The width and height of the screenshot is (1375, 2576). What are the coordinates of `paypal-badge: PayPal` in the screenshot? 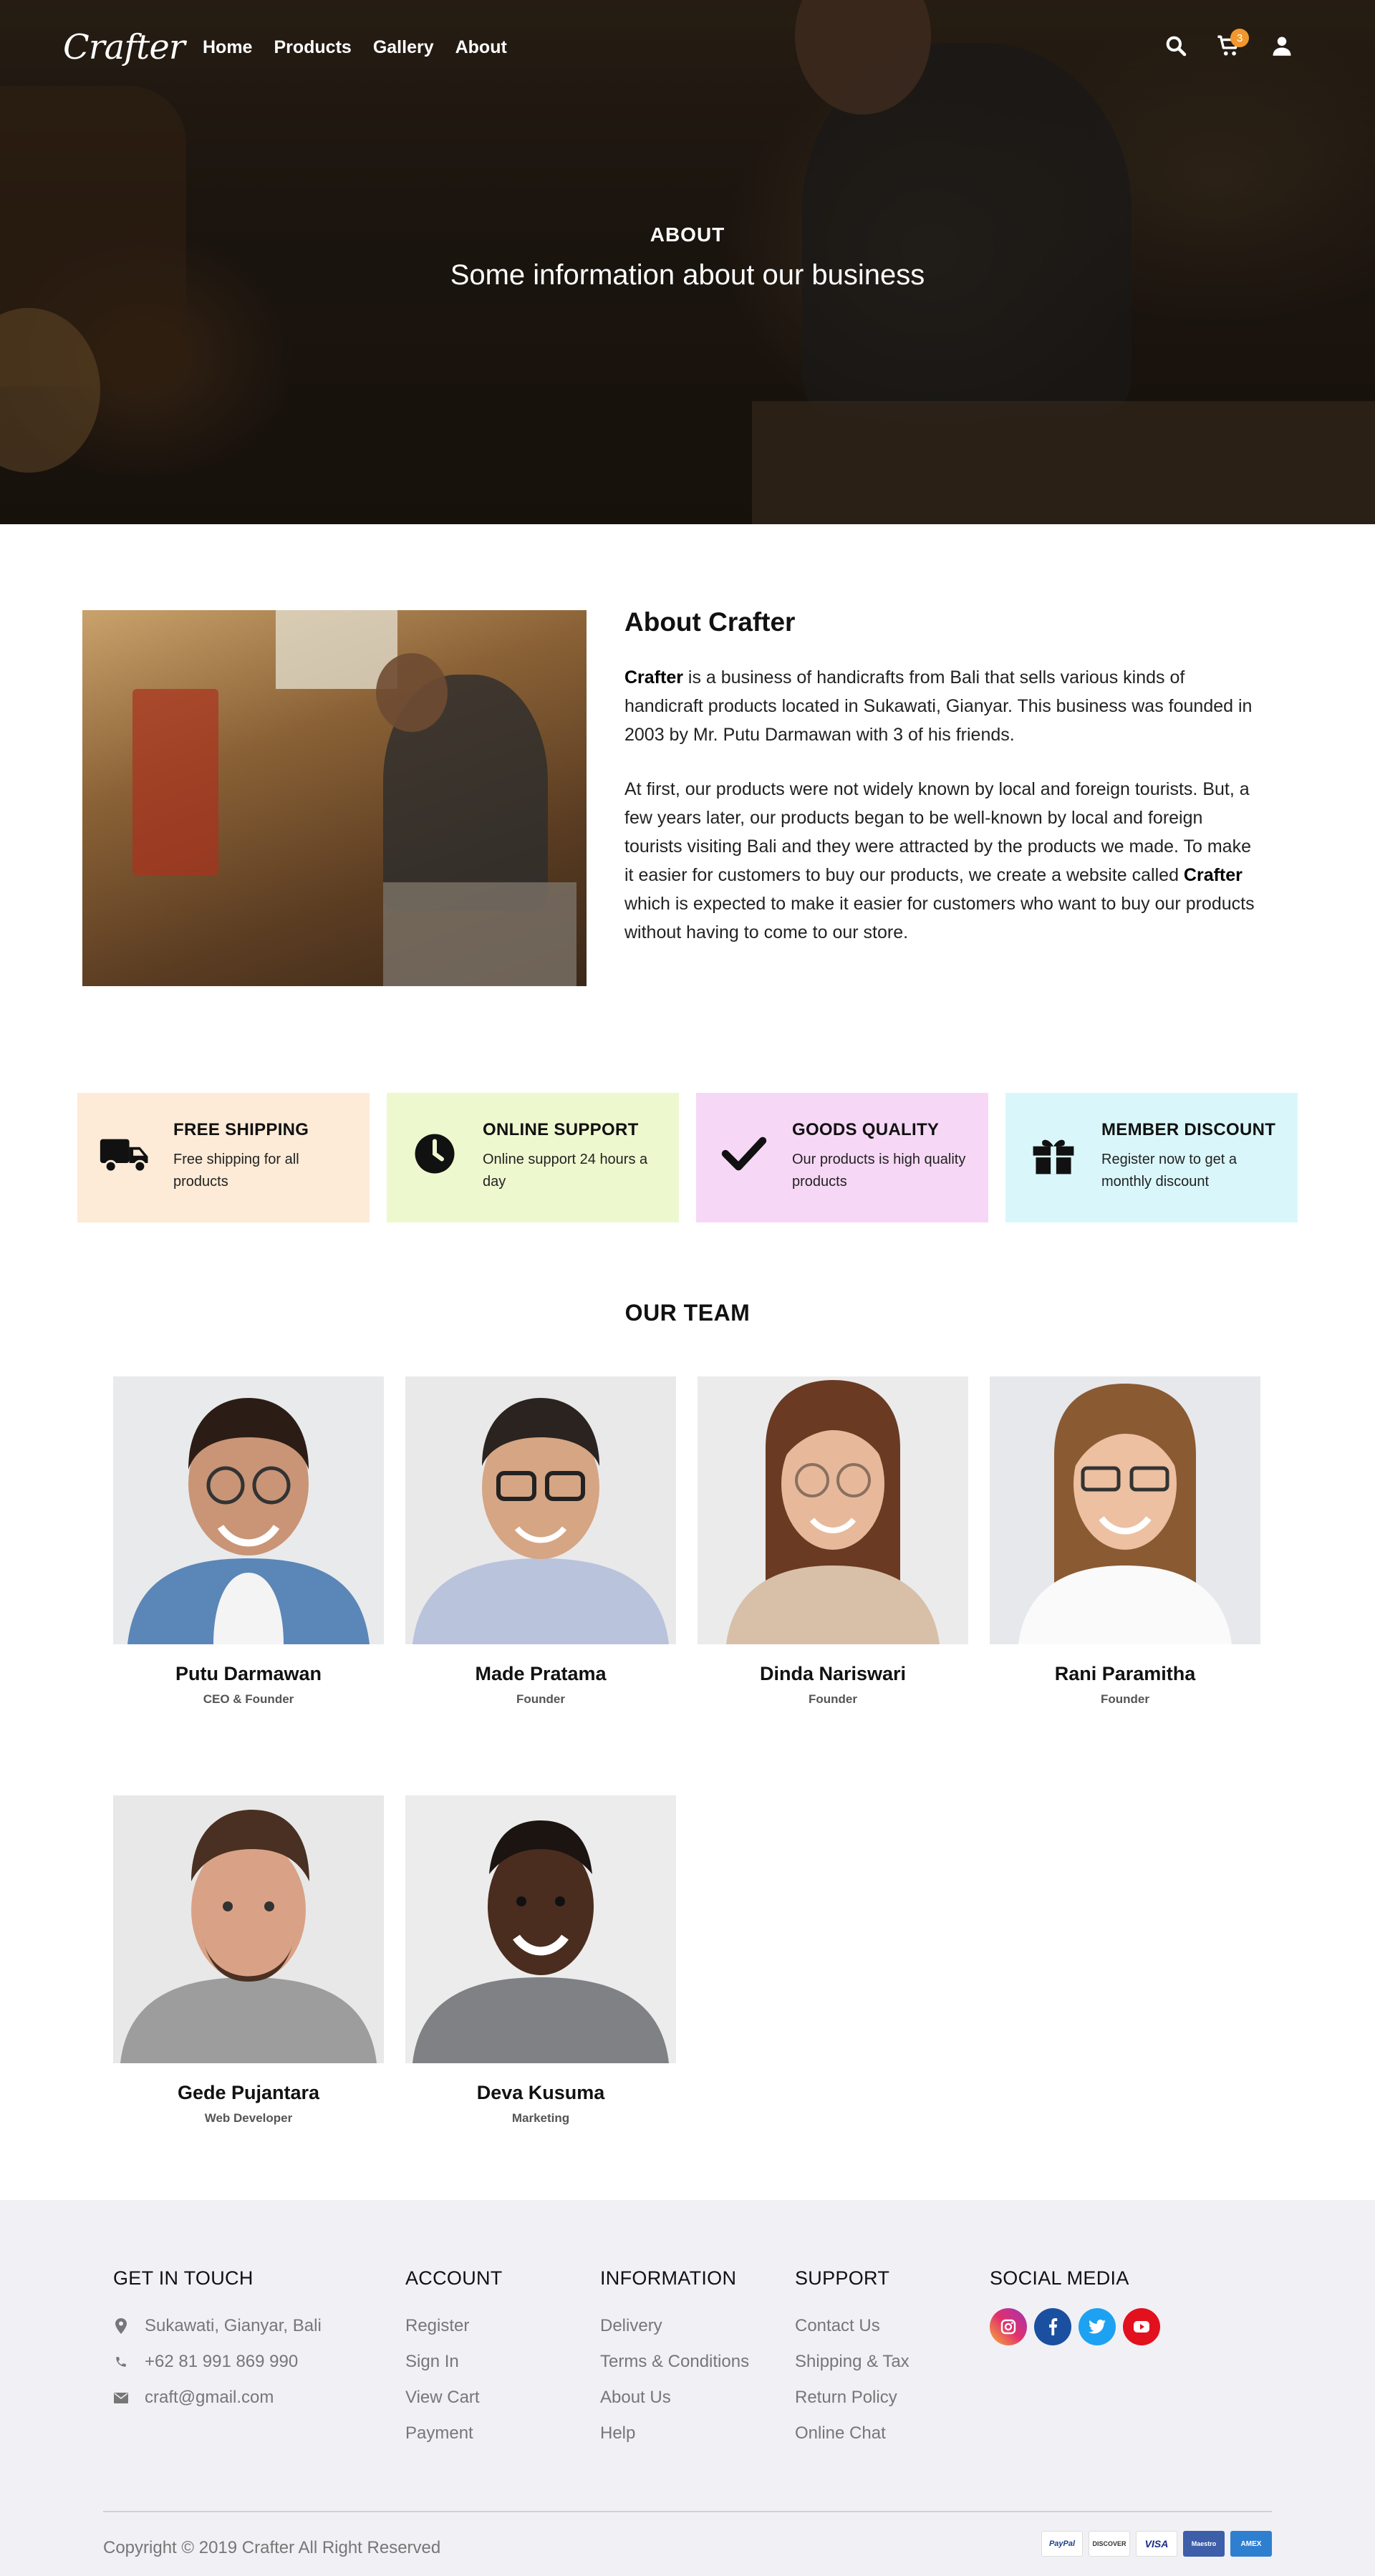 It's located at (1062, 2544).